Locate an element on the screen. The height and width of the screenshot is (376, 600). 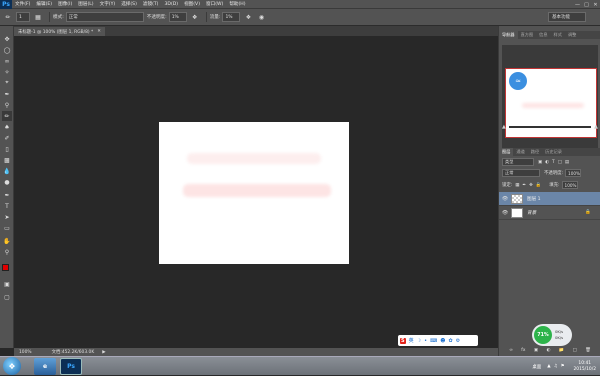
adjustment-layer-icon: ◐ is located at coordinates (548, 350).